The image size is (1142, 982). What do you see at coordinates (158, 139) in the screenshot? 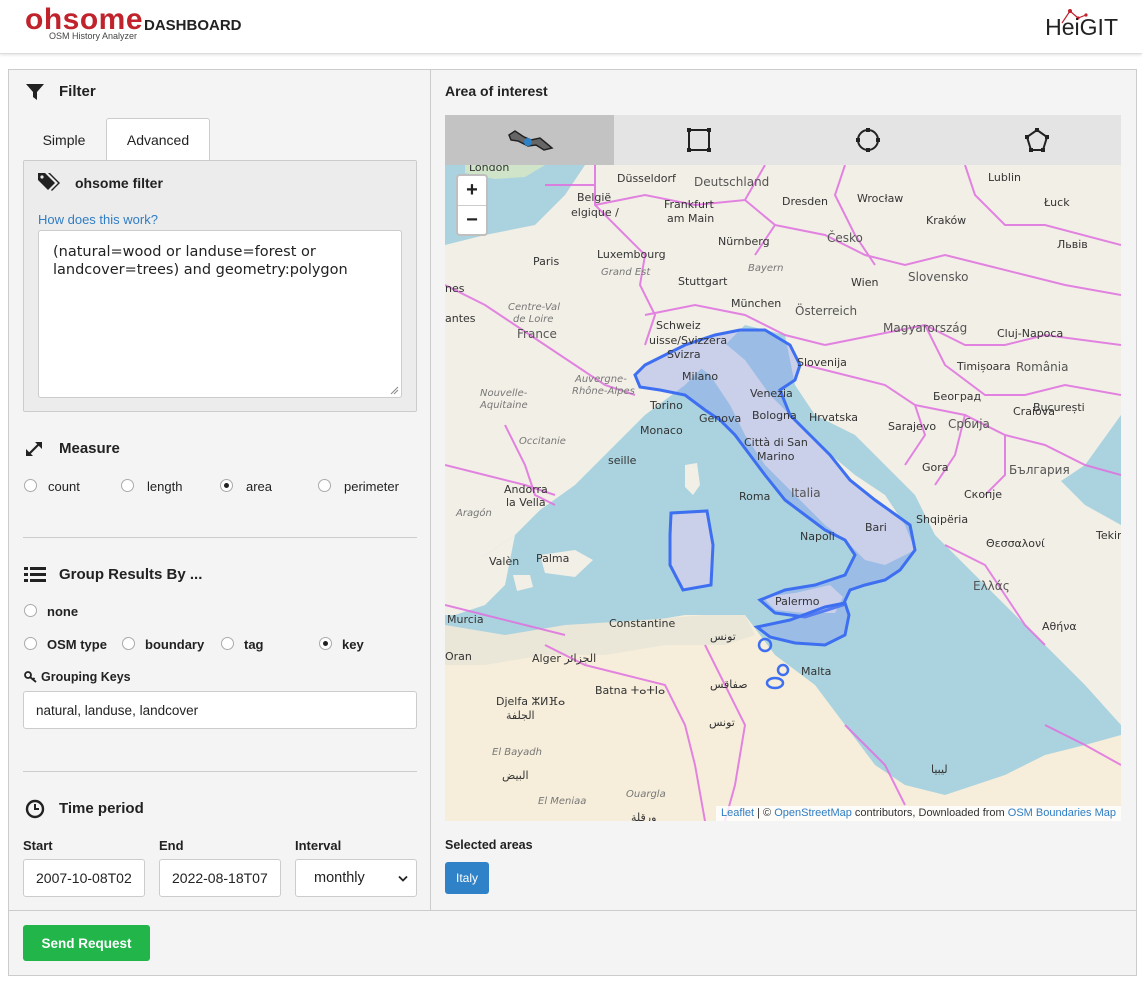
I see `tab-advanced: Advanced` at bounding box center [158, 139].